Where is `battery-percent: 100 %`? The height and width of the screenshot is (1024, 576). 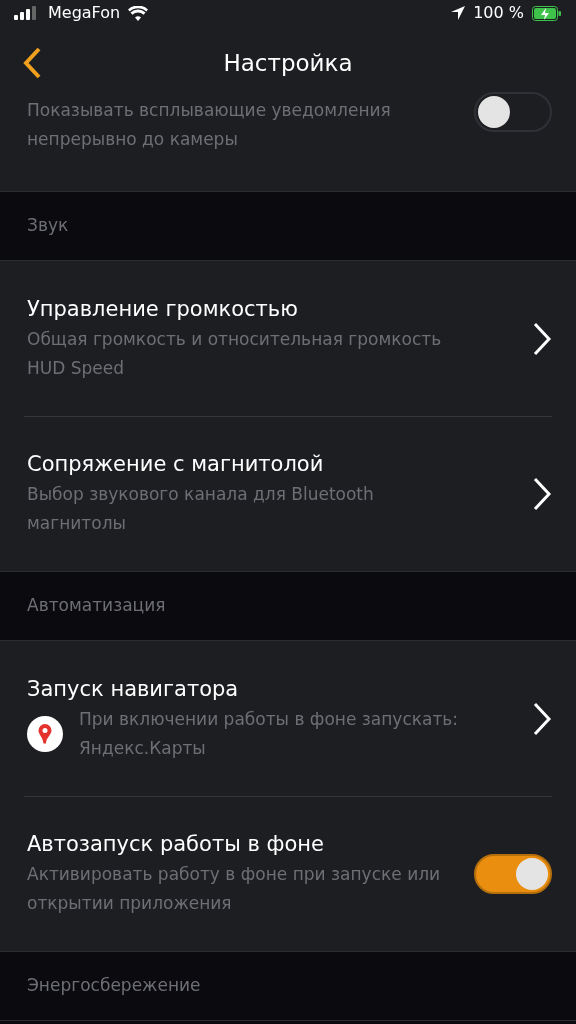
battery-percent: 100 % is located at coordinates (498, 13).